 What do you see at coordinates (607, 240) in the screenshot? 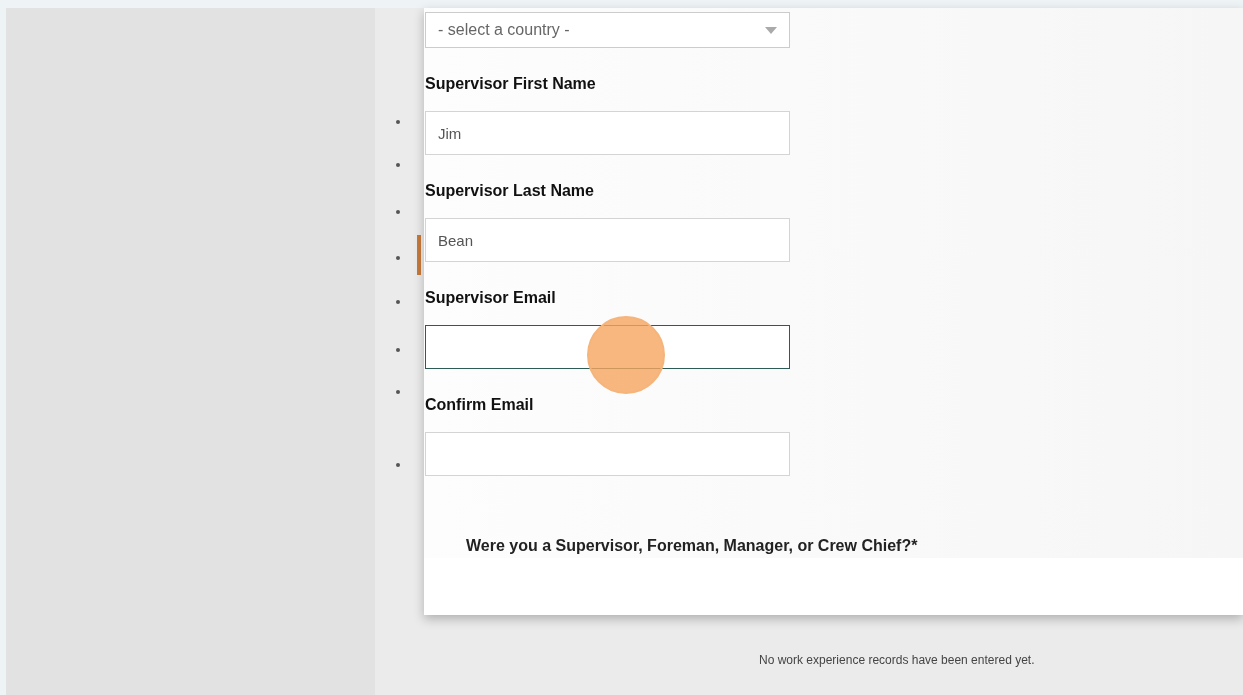
I see `text-field: Bean` at bounding box center [607, 240].